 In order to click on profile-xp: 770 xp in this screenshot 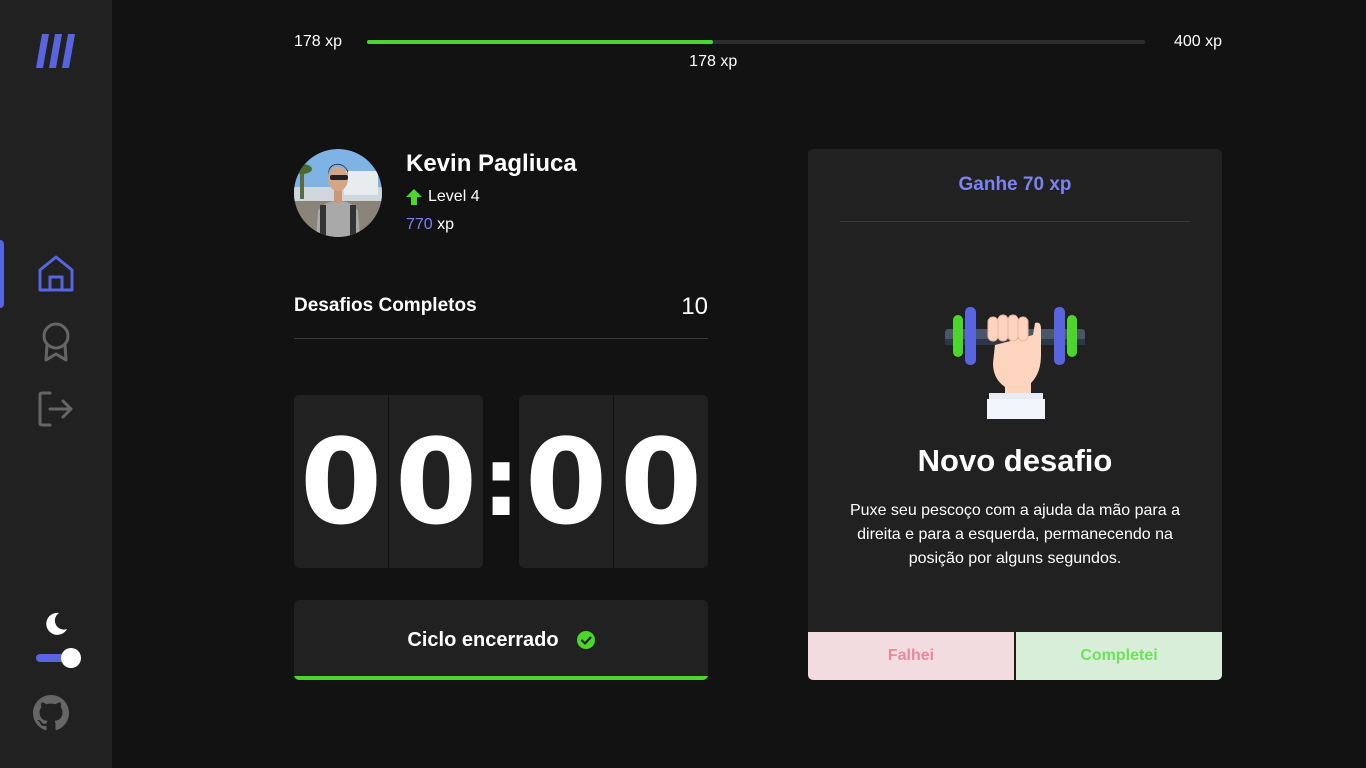, I will do `click(430, 225)`.